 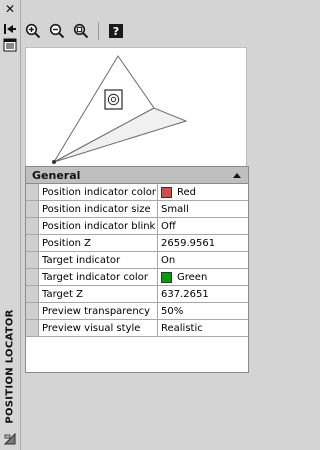 What do you see at coordinates (134, 31) in the screenshot?
I see `toolbar: ?` at bounding box center [134, 31].